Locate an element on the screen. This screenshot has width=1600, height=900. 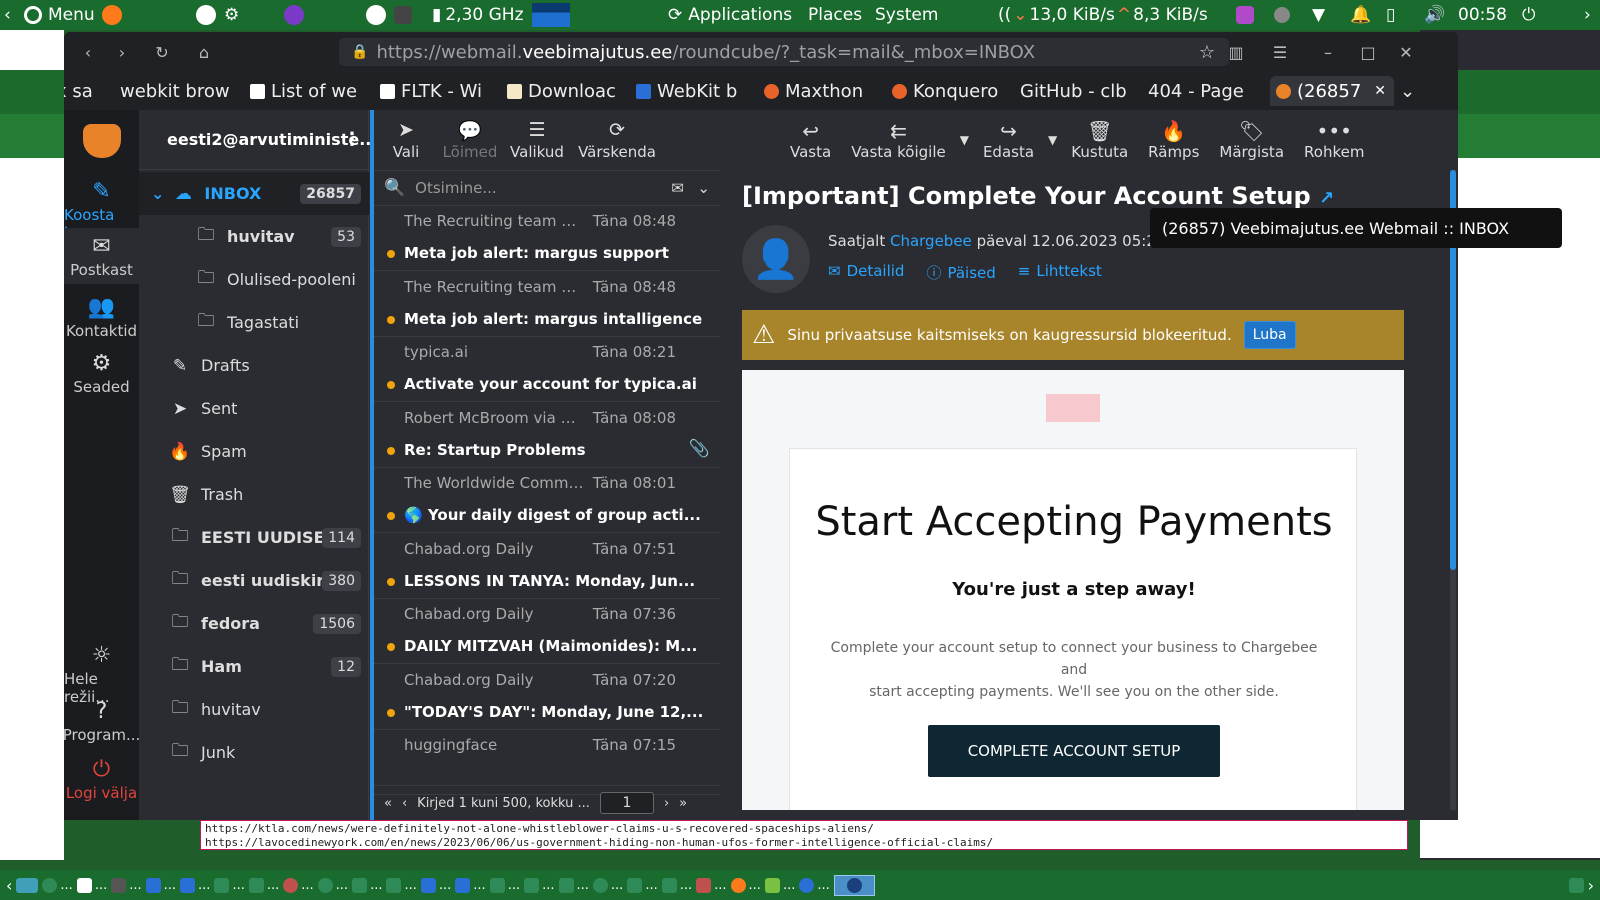
spam-button: 🔥 Rämps is located at coordinates (1173, 140).